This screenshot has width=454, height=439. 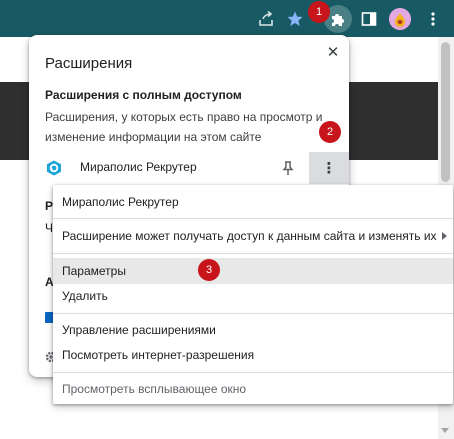 I want to click on kebab-menu-icon, so click(x=433, y=19).